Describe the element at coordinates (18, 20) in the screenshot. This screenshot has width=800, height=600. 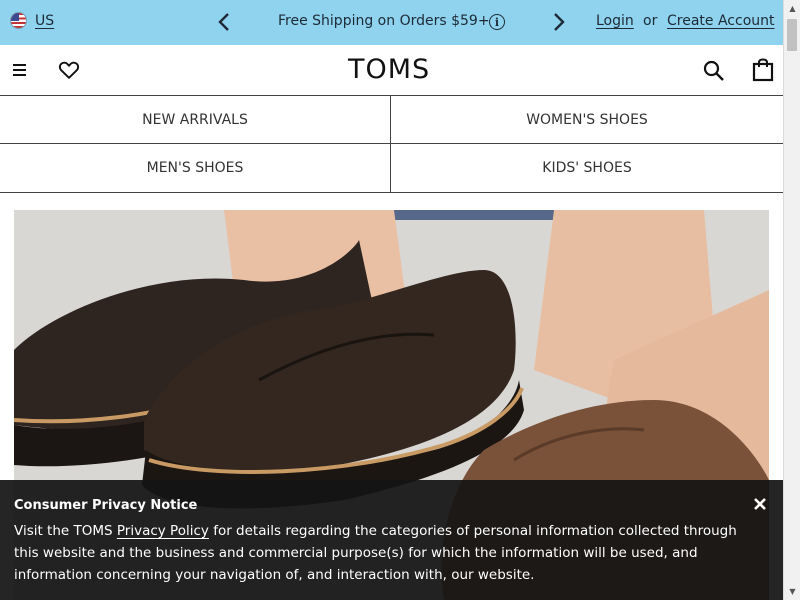
I see `us-flag-icon` at that location.